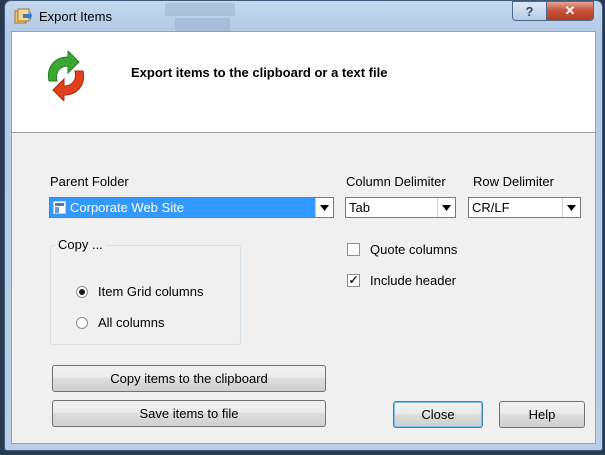 The height and width of the screenshot is (455, 605). What do you see at coordinates (524, 207) in the screenshot?
I see `row-delimiter-dropdown: CR/LF` at bounding box center [524, 207].